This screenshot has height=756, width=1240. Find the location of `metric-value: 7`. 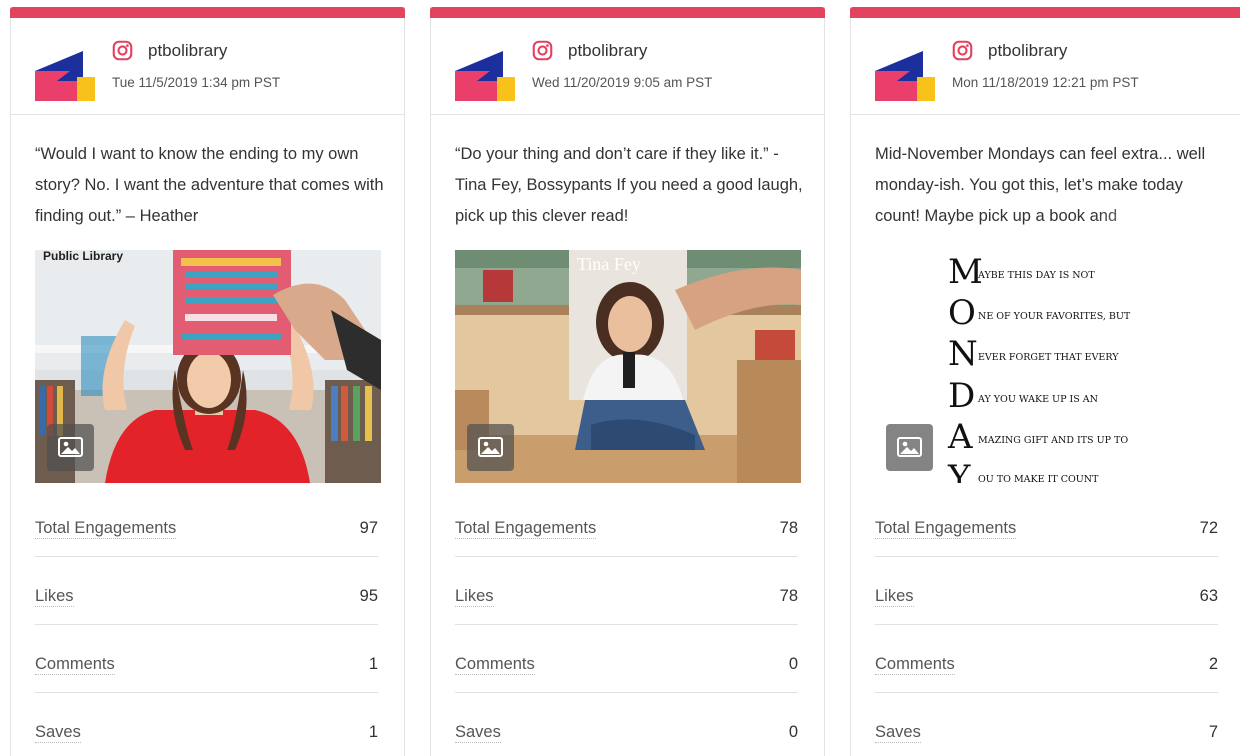

metric-value: 7 is located at coordinates (1213, 732).